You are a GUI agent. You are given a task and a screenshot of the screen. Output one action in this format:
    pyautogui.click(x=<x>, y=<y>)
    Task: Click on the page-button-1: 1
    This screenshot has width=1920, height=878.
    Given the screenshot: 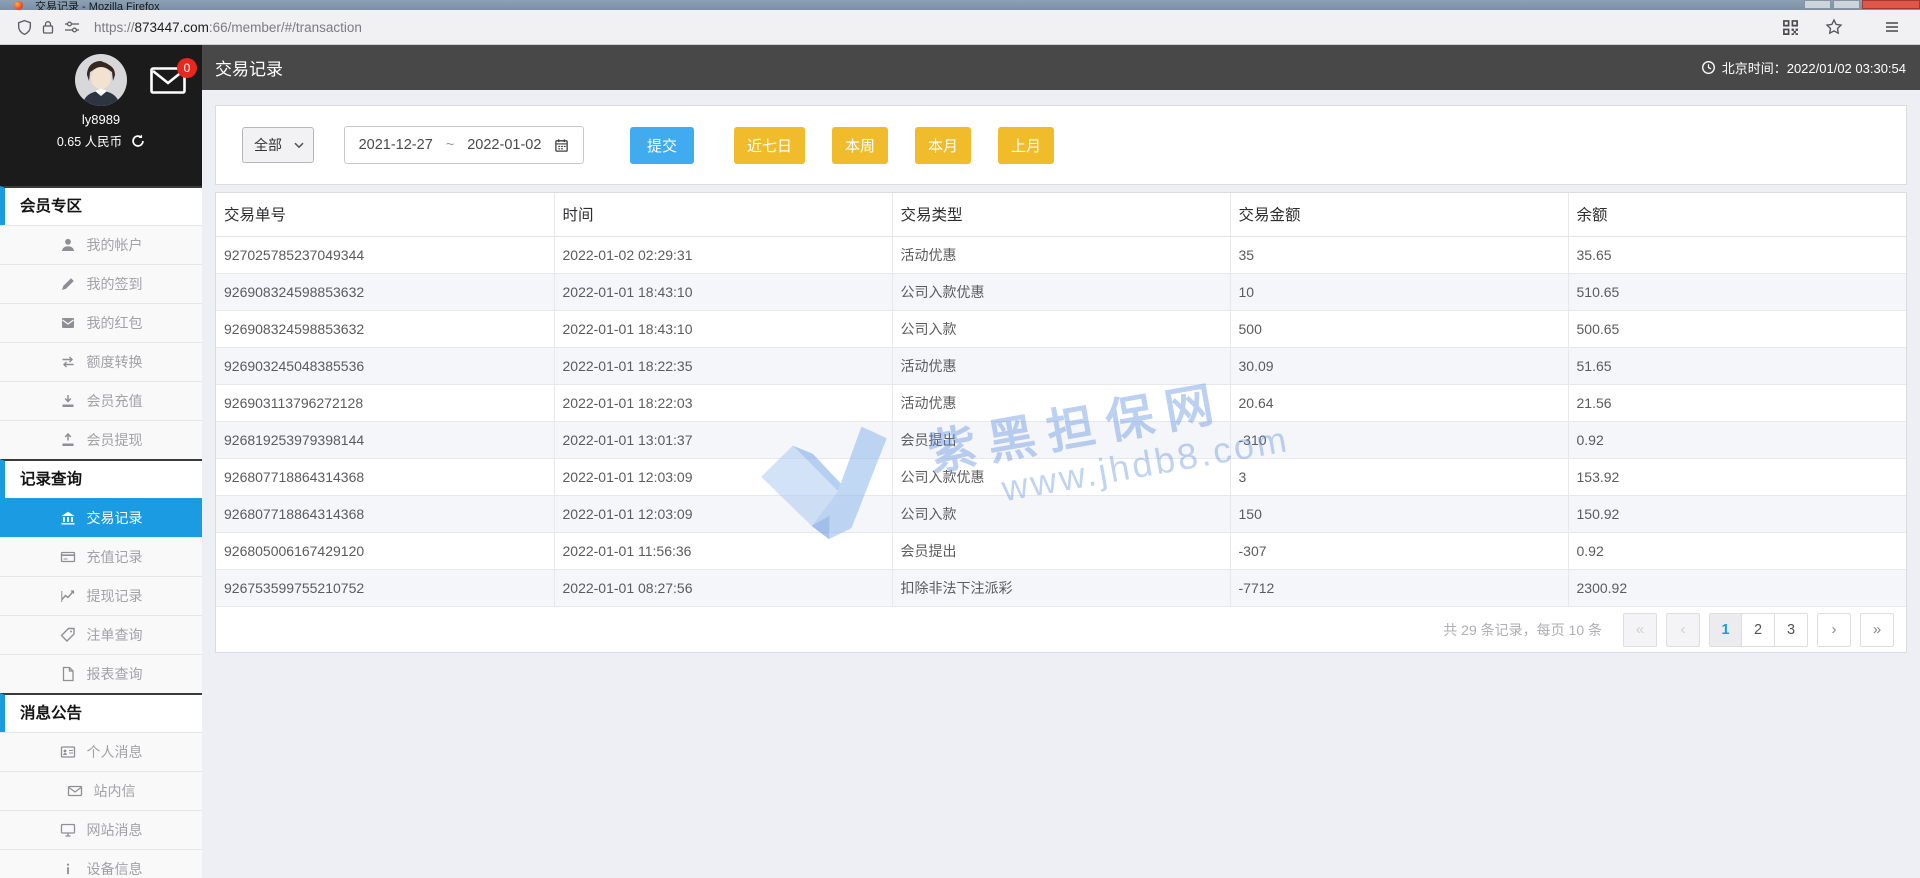 What is the action you would take?
    pyautogui.click(x=1725, y=629)
    